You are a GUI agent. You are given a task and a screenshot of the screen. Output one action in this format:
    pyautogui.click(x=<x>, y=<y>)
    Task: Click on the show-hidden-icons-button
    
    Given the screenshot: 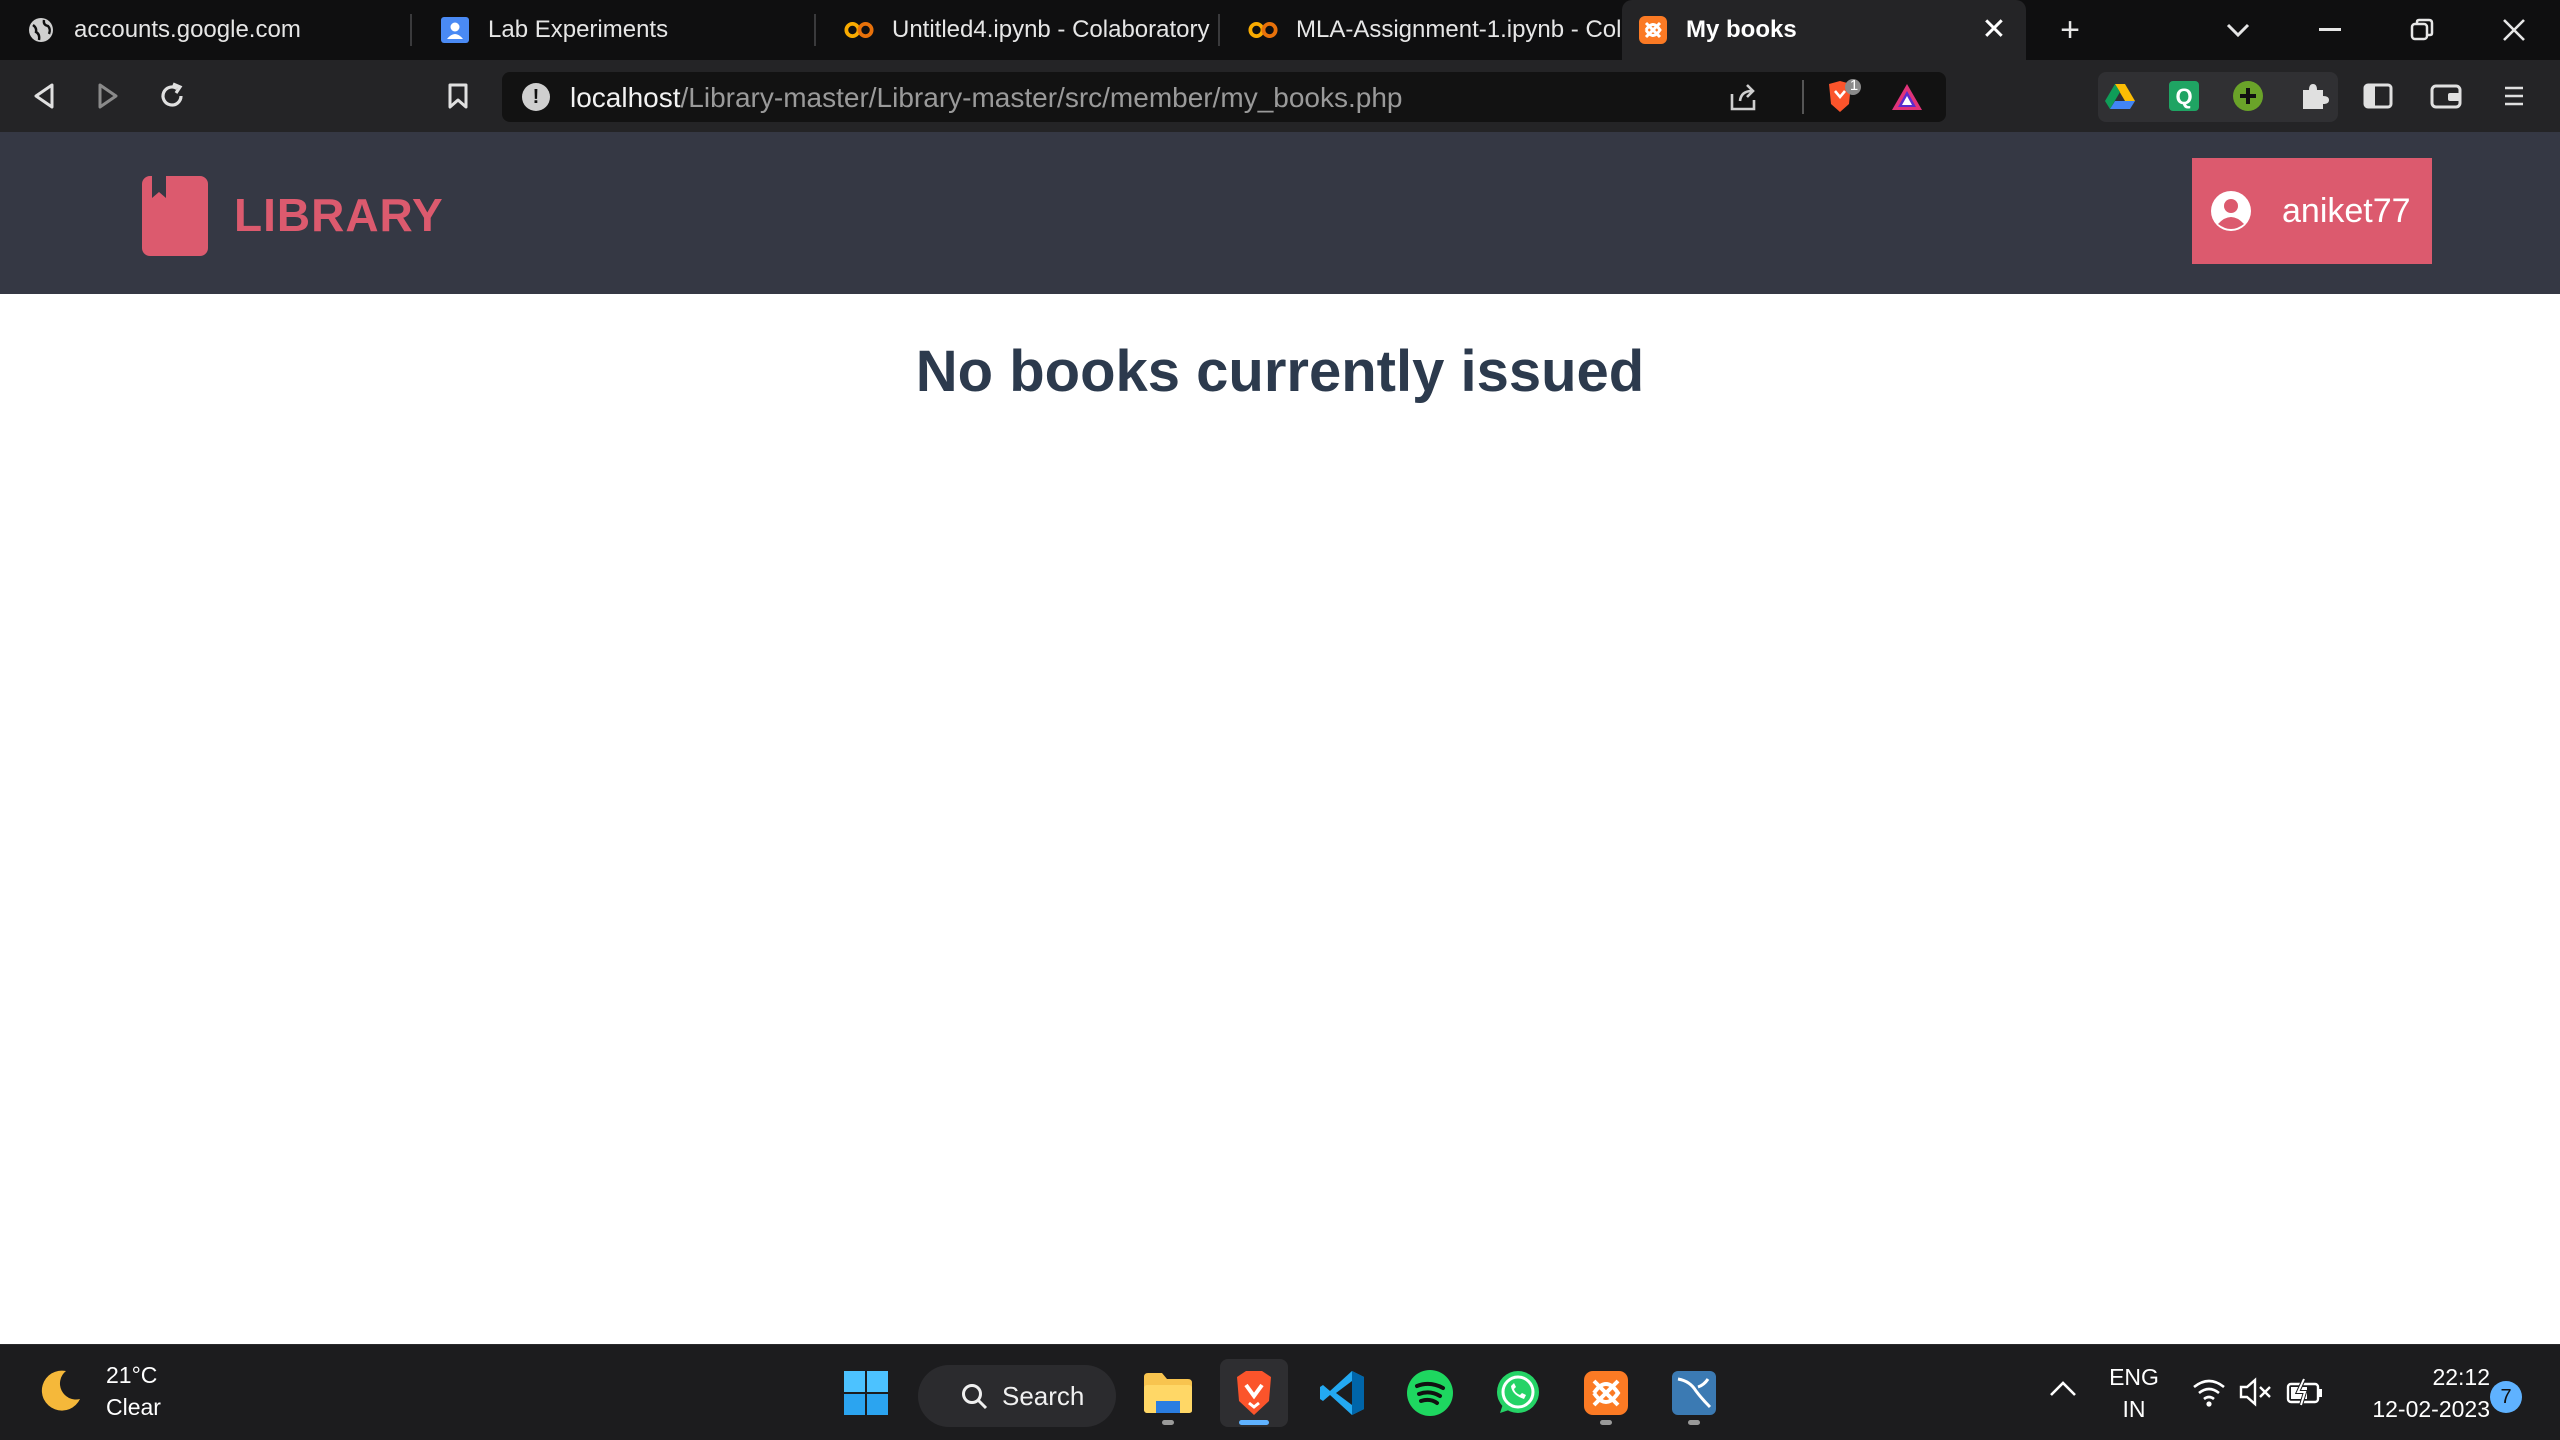 What is the action you would take?
    pyautogui.click(x=2063, y=1391)
    